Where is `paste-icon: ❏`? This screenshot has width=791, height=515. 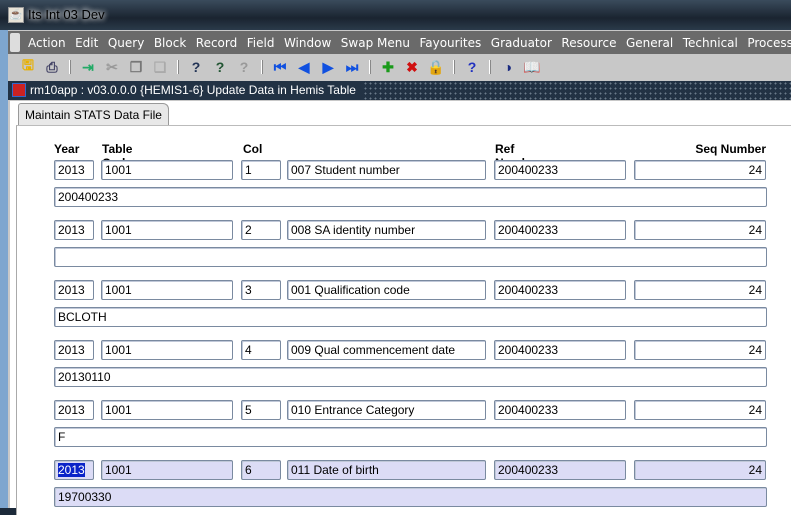 paste-icon: ❏ is located at coordinates (160, 67).